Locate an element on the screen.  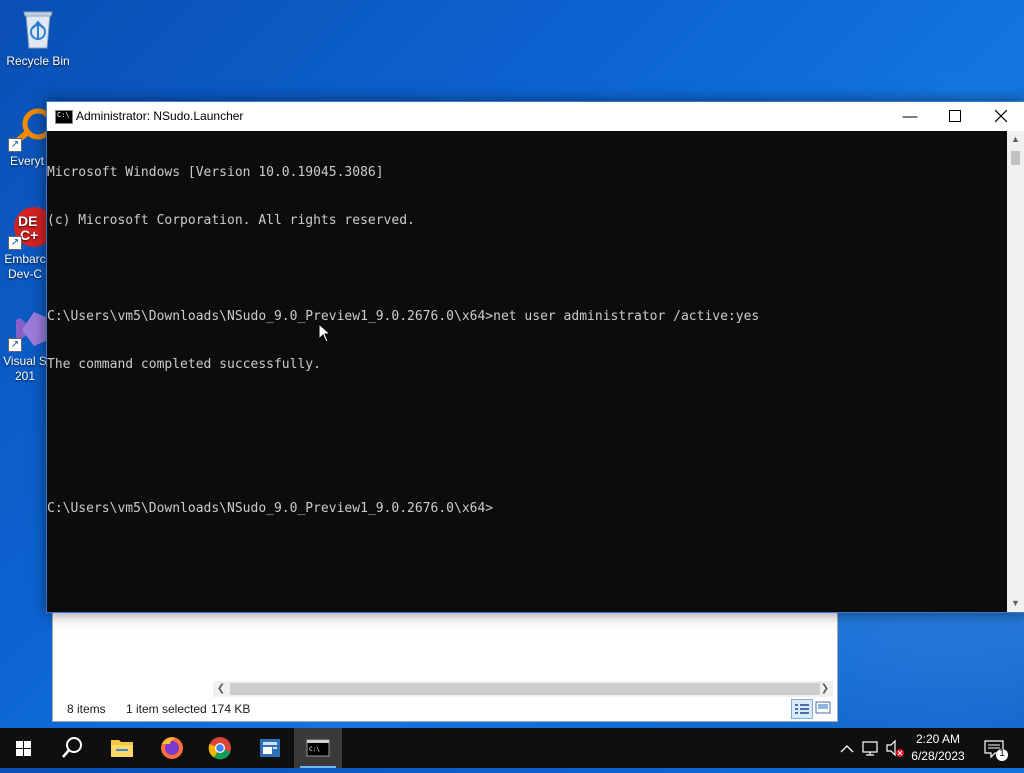
svg-text: C:\ is located at coordinates (314, 749).